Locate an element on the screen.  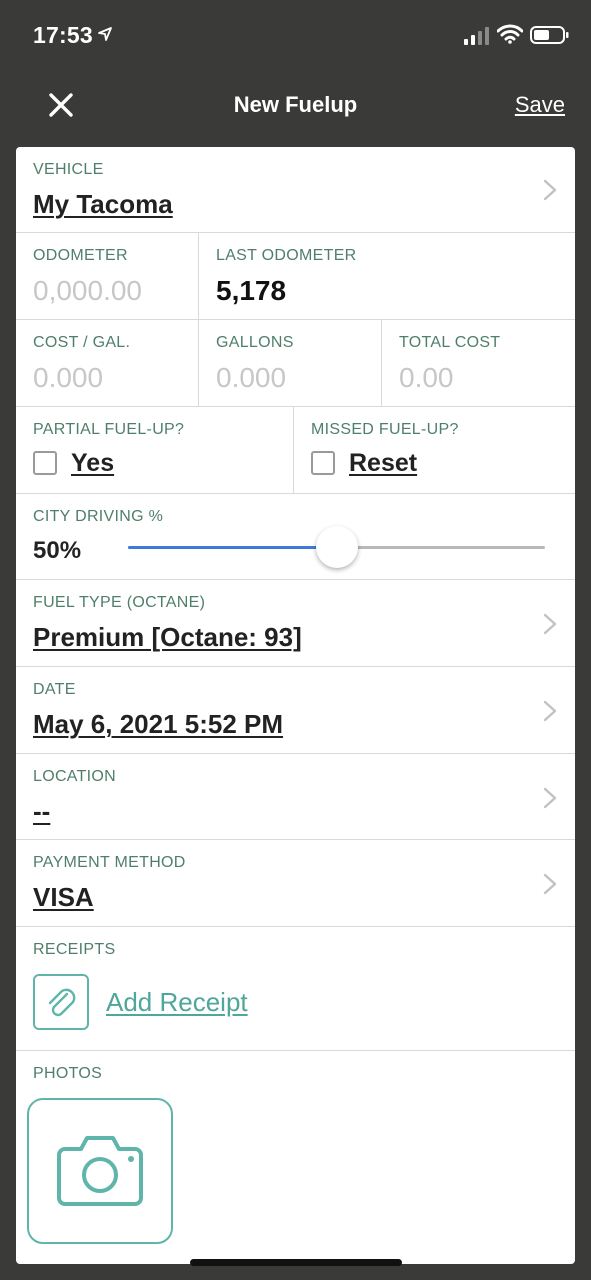
paperclip-icon is located at coordinates (62, 1002).